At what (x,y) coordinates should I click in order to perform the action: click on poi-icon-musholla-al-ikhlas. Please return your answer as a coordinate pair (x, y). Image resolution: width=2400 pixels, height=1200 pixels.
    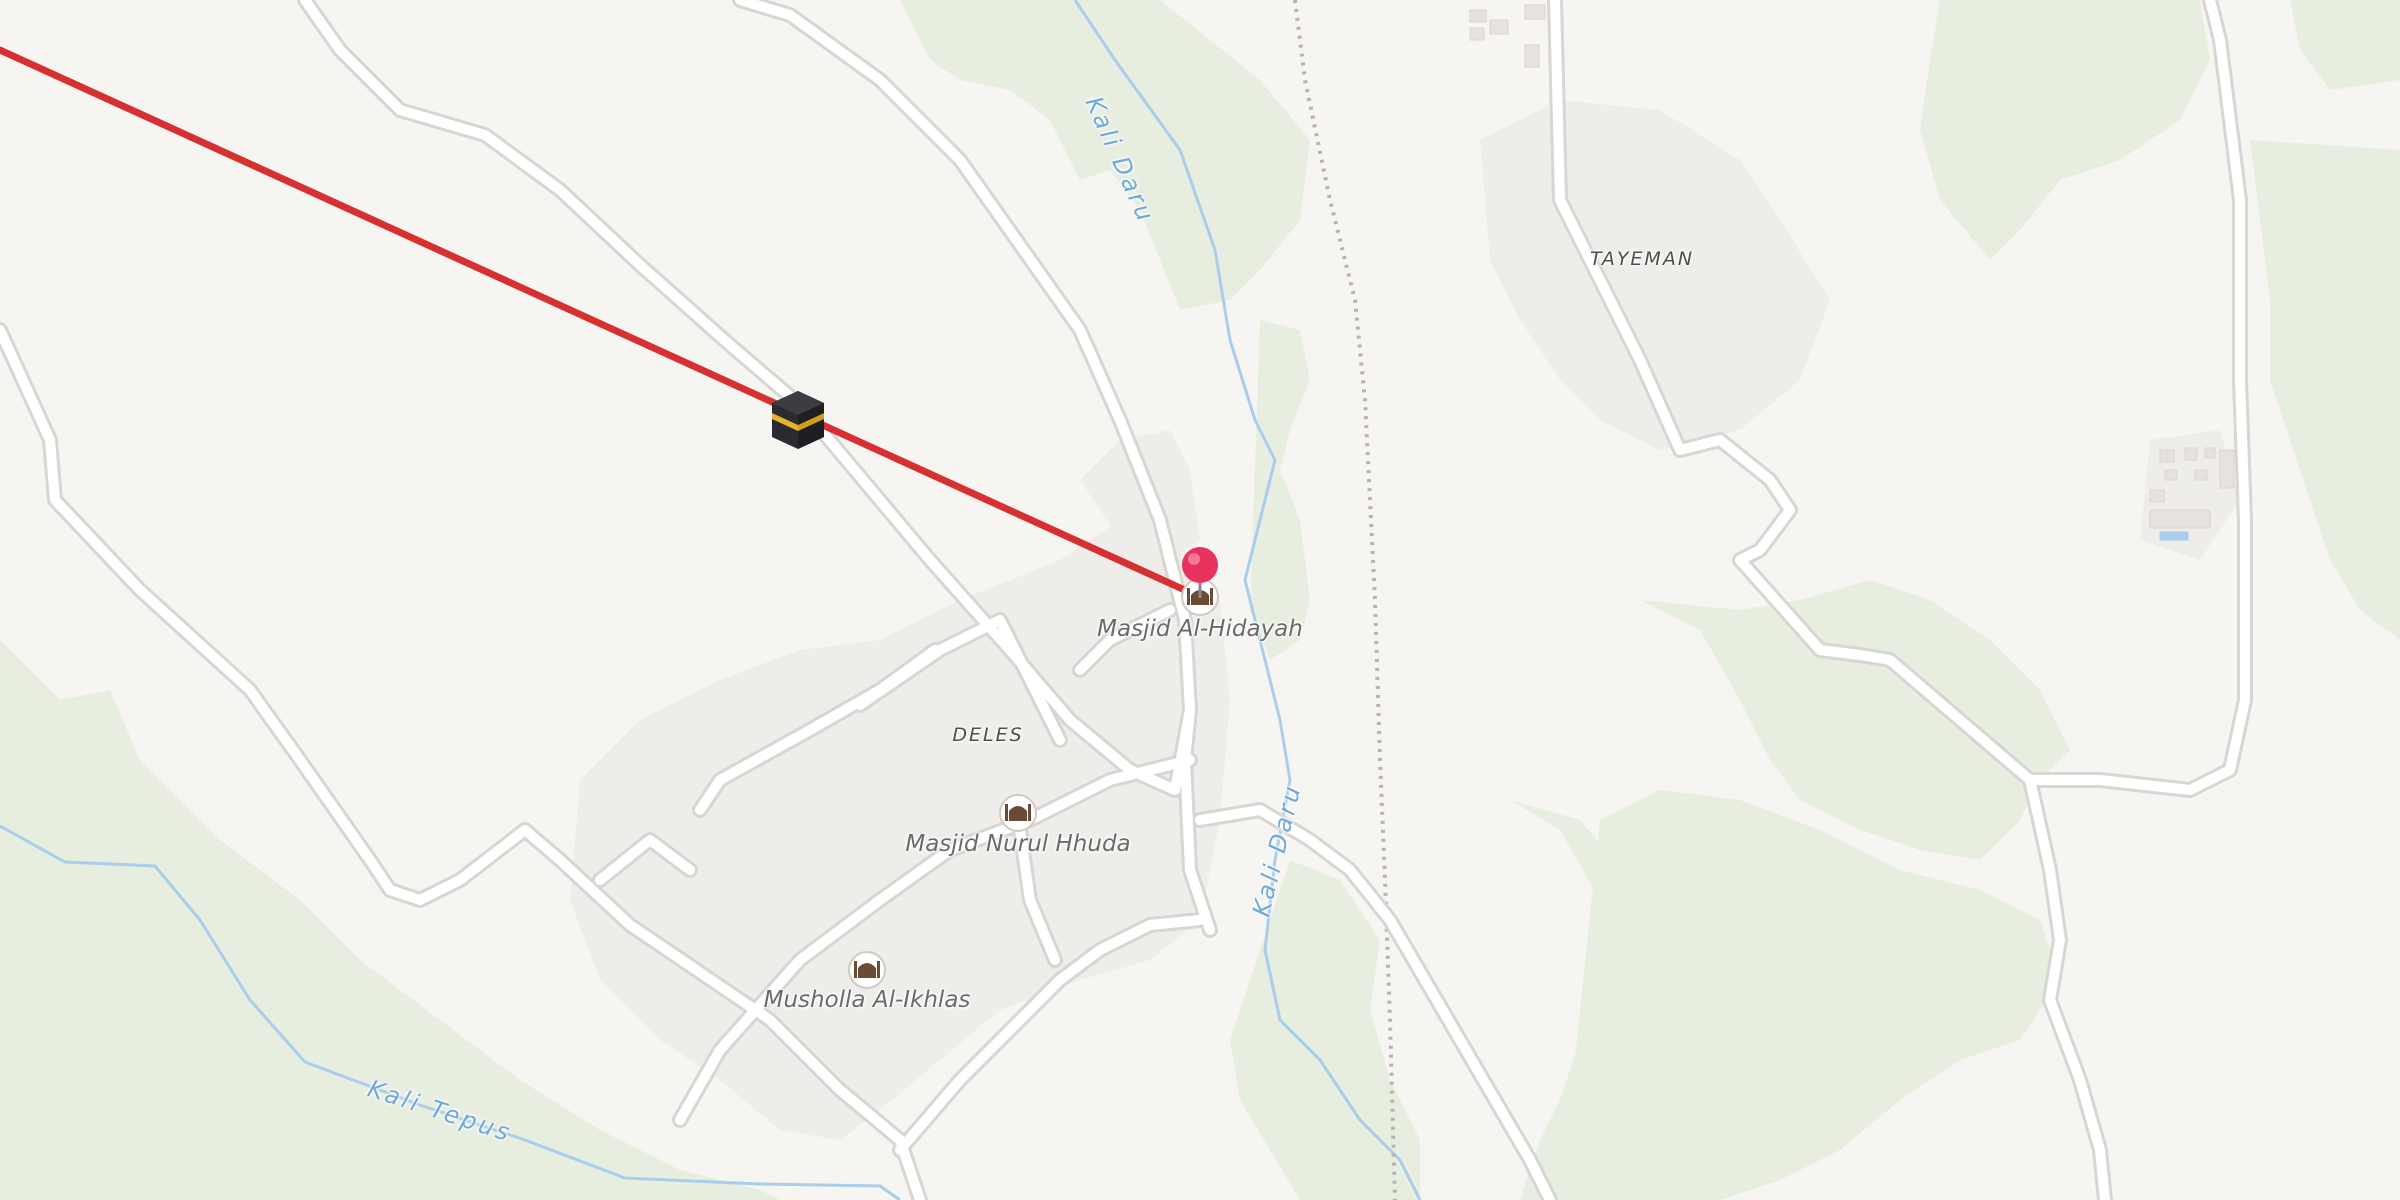
    Looking at the image, I should click on (867, 970).